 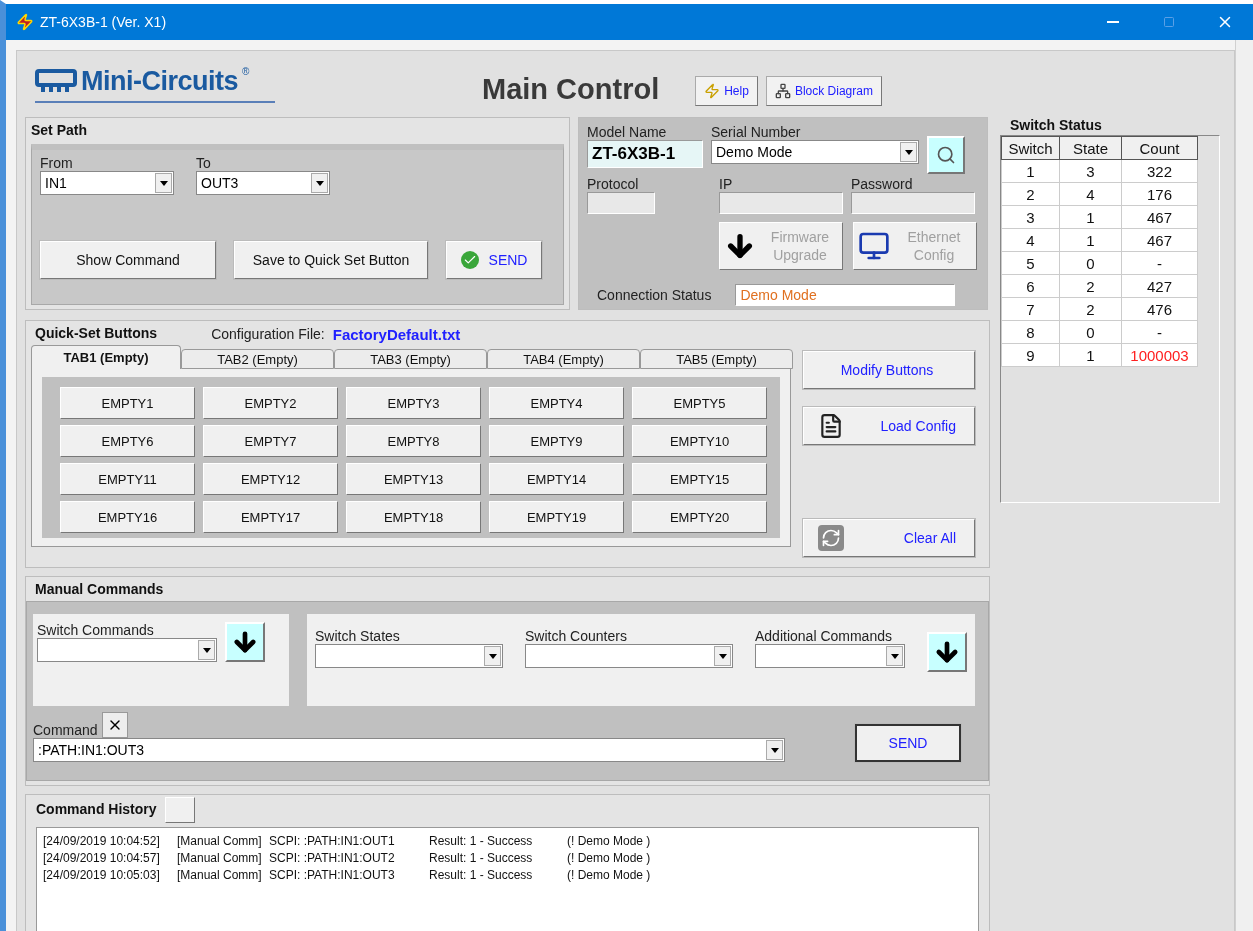 I want to click on quick-set-button: EMPTY12, so click(x=270, y=479).